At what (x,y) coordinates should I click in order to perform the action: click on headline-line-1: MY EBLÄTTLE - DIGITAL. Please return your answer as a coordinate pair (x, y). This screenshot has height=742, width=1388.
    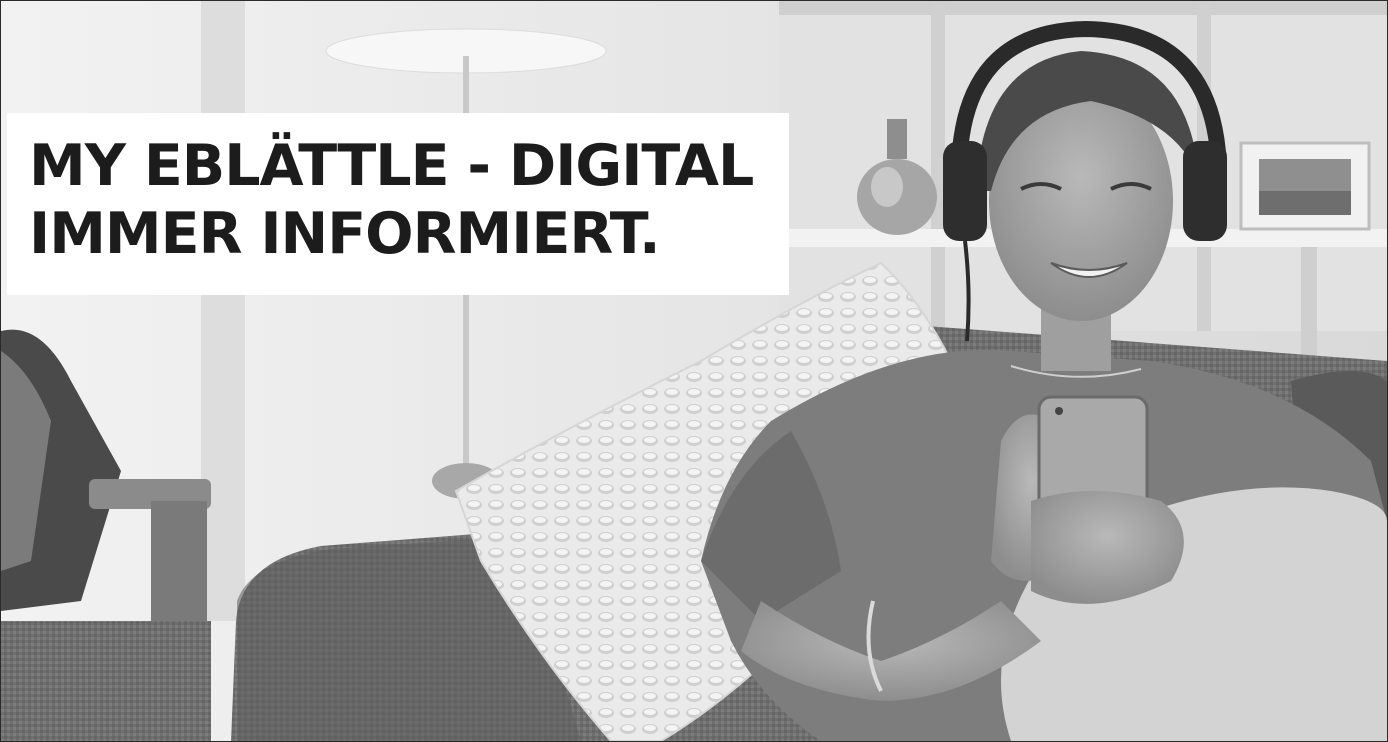
    Looking at the image, I should click on (391, 166).